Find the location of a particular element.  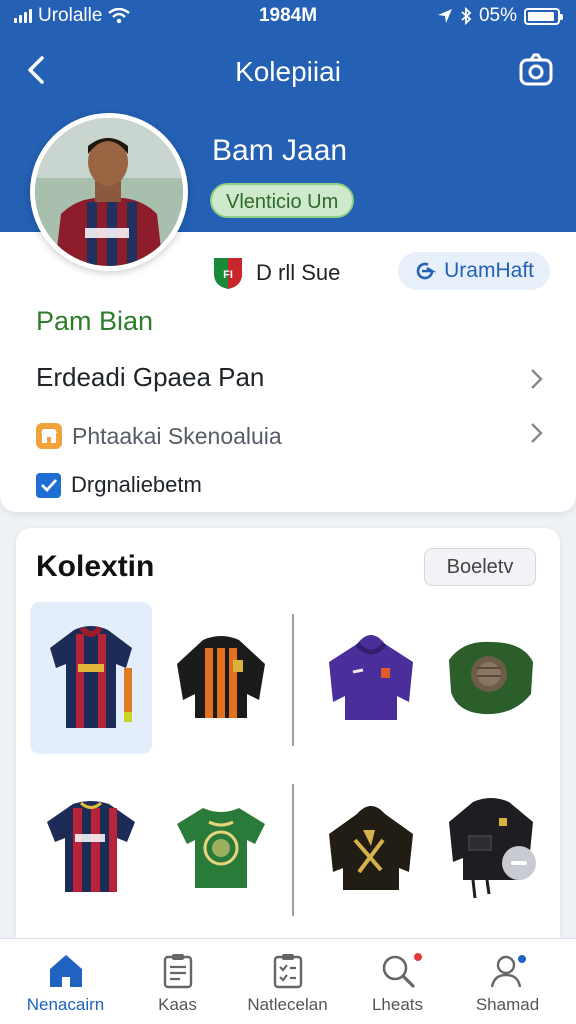

collection-item-red-navy-striped-jersey is located at coordinates (91, 678).